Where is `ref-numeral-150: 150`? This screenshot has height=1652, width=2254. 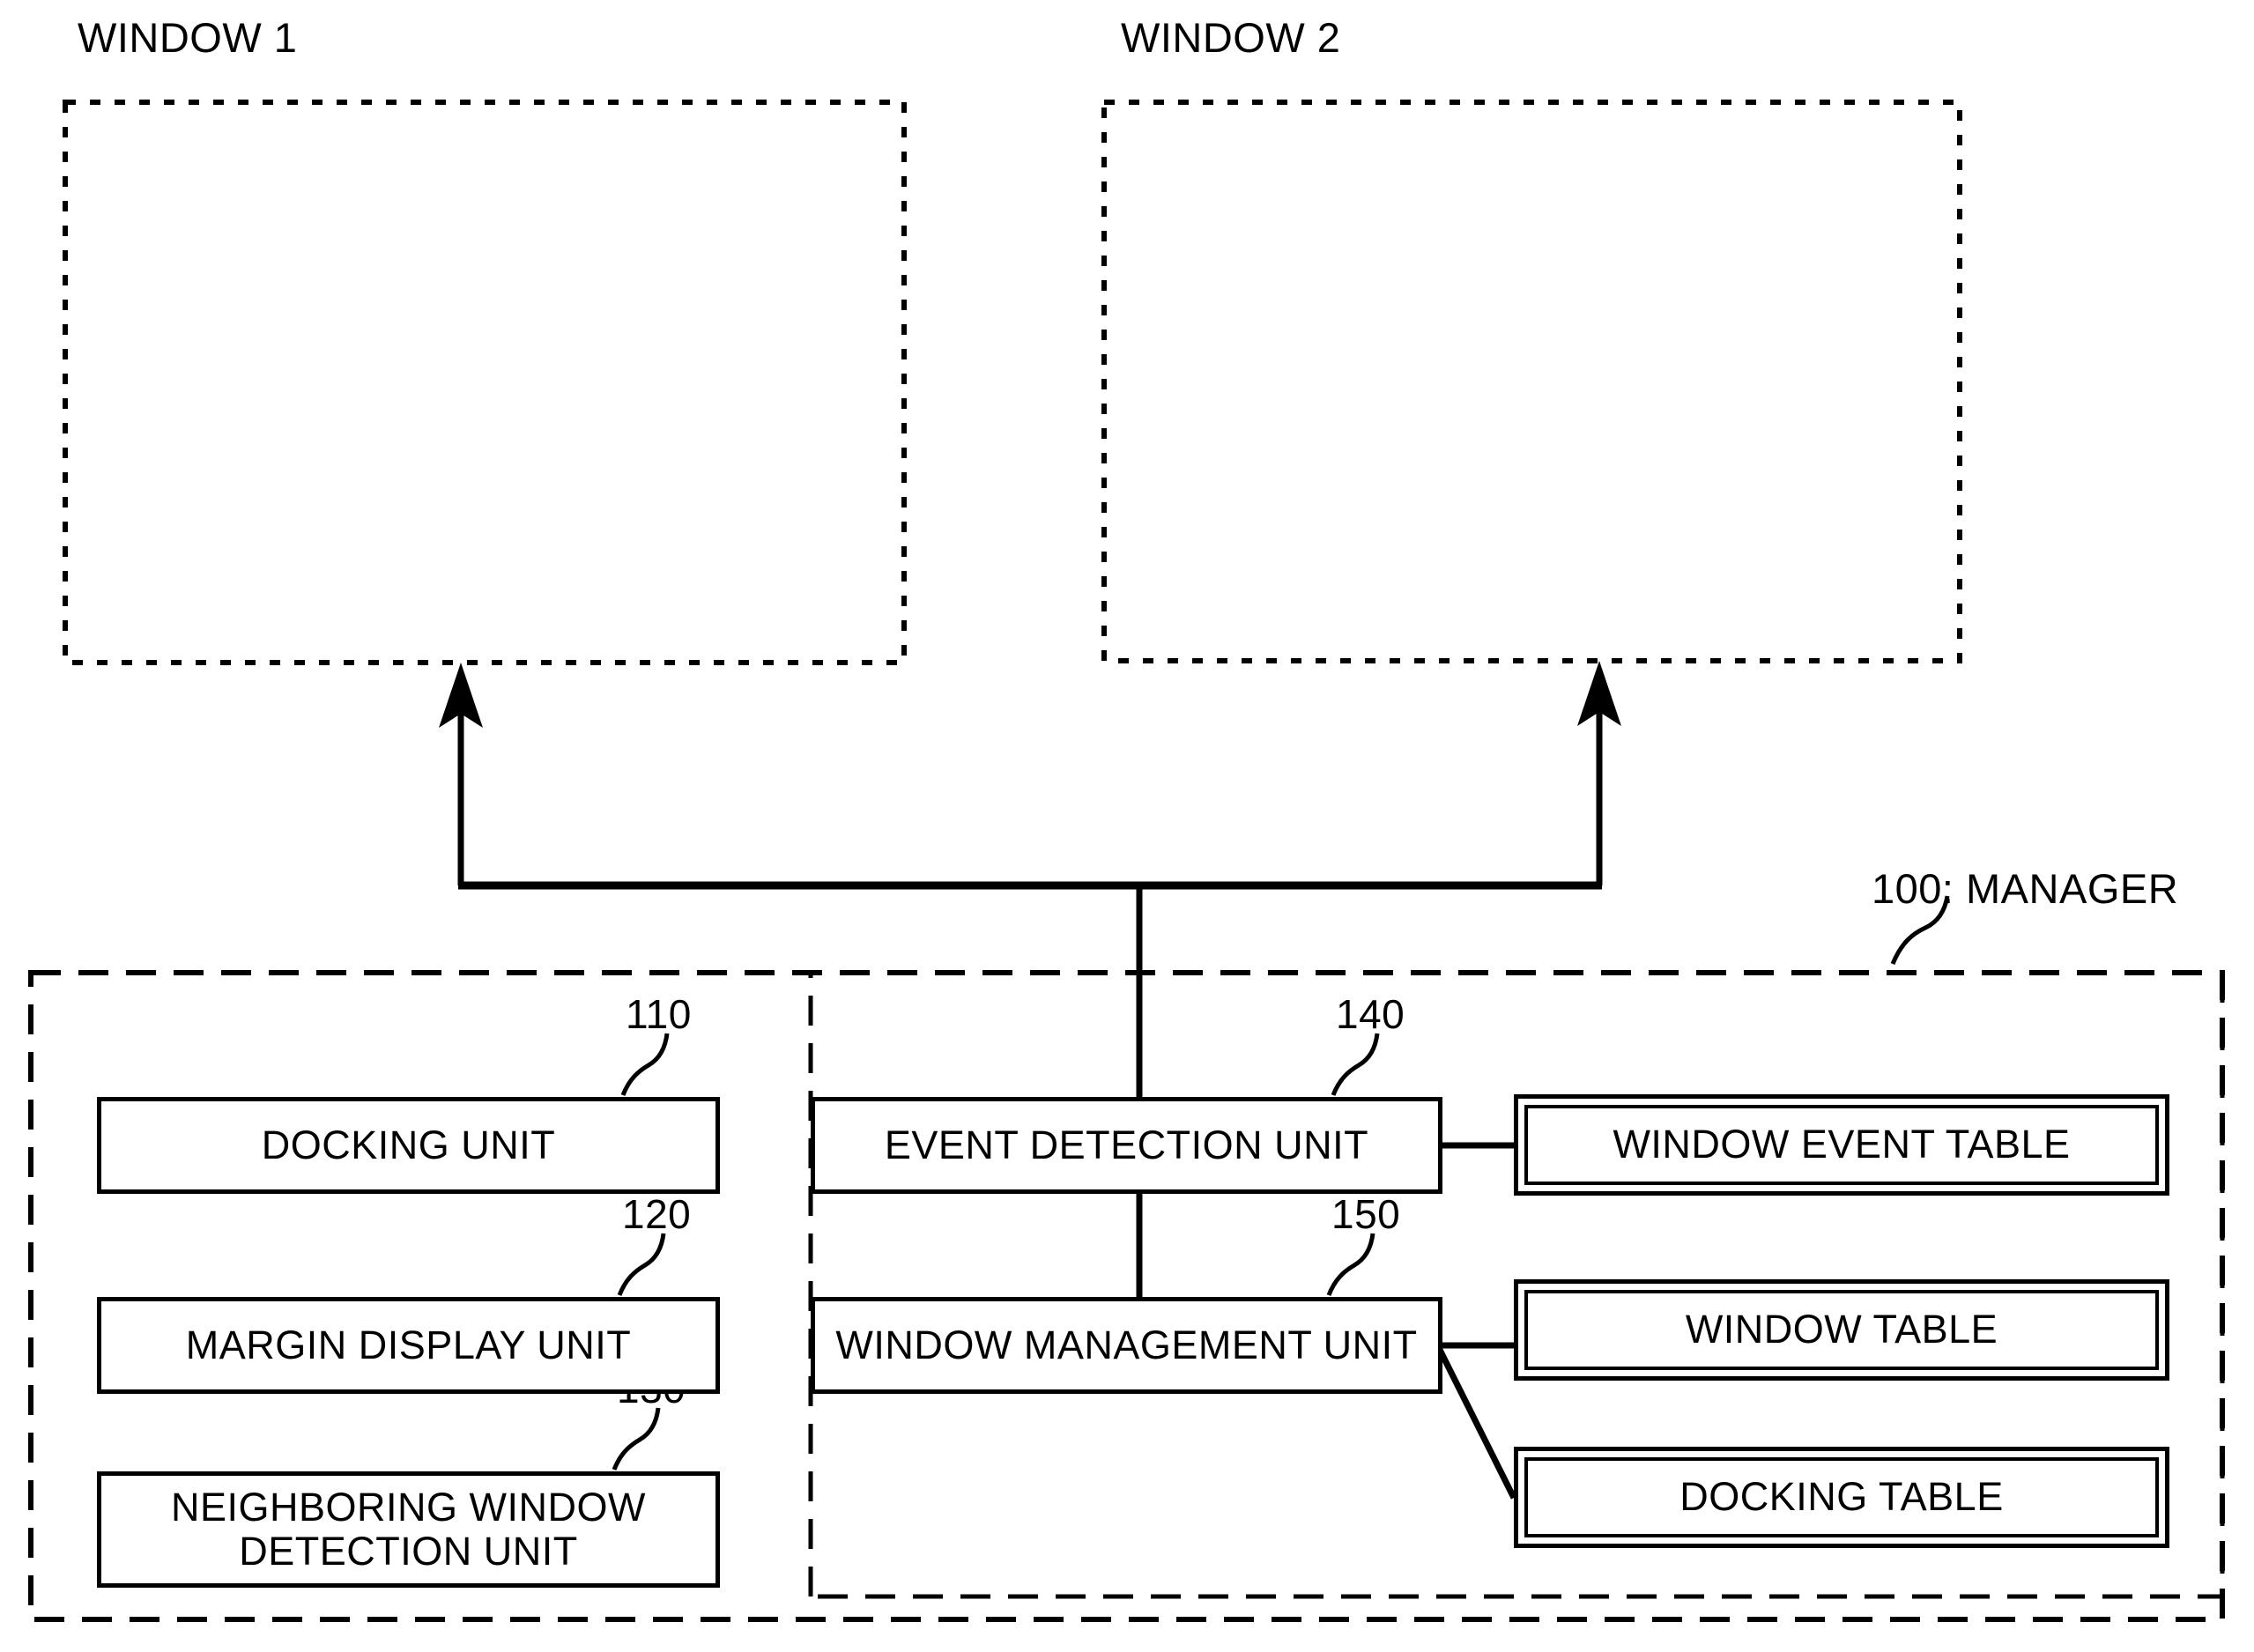
ref-numeral-150: 150 is located at coordinates (1366, 1214).